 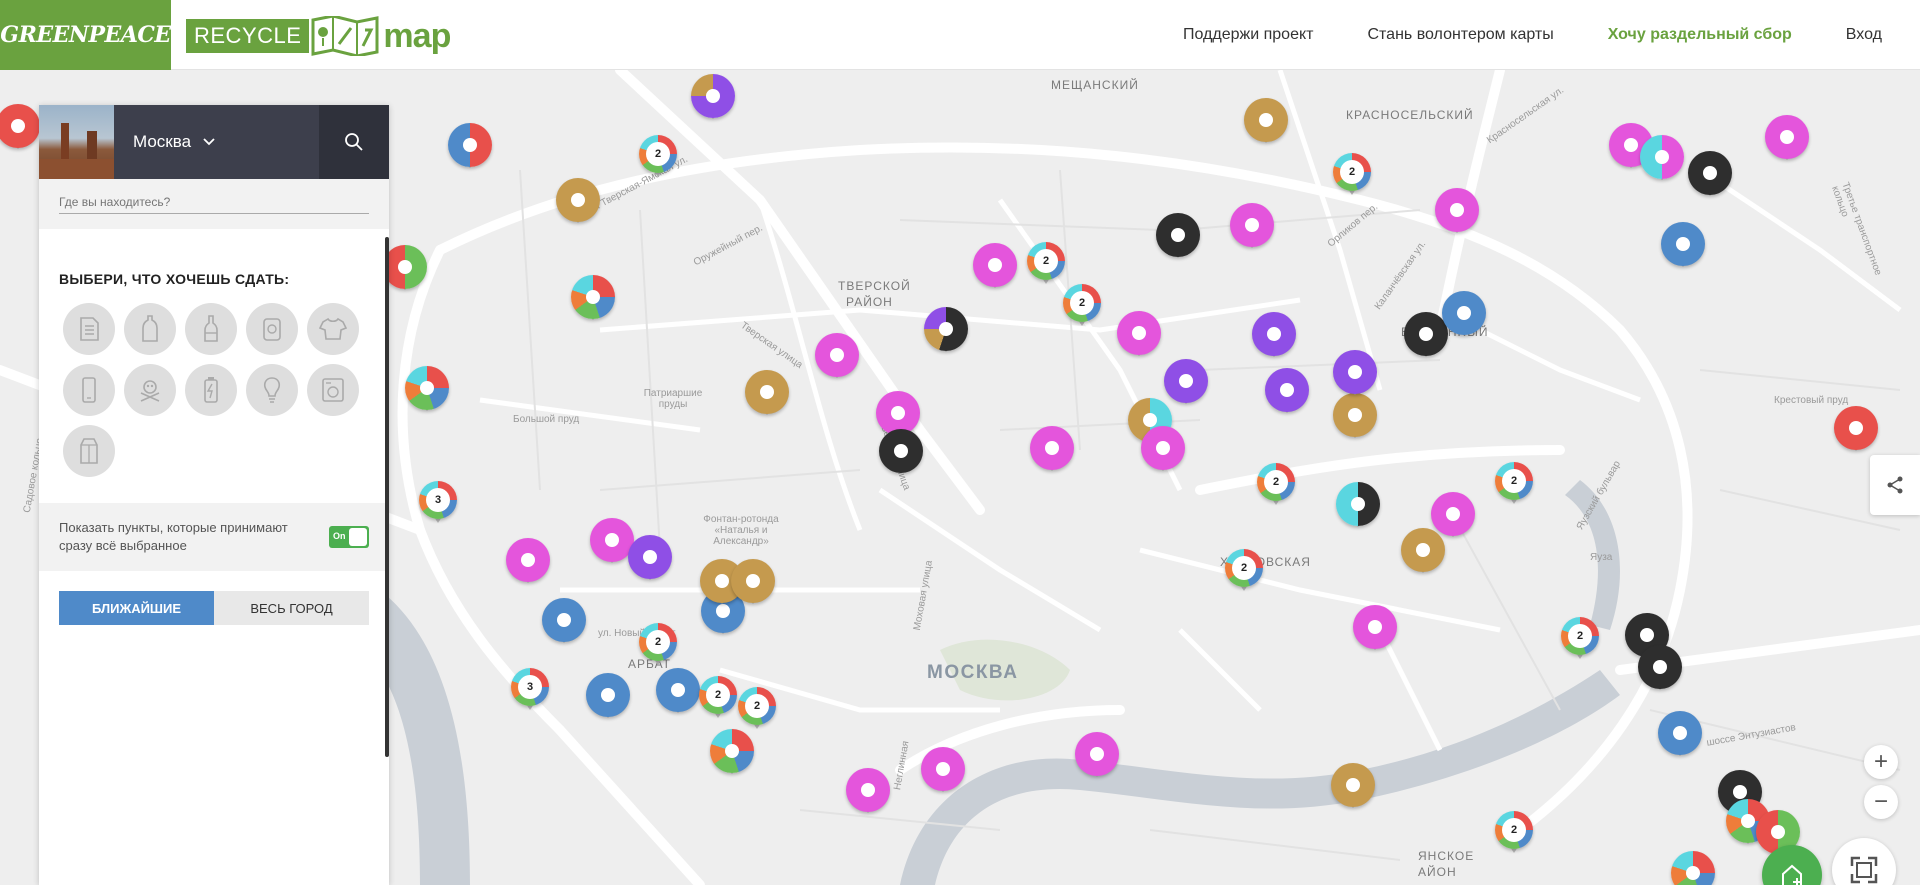 What do you see at coordinates (214, 202) in the screenshot?
I see `location-input` at bounding box center [214, 202].